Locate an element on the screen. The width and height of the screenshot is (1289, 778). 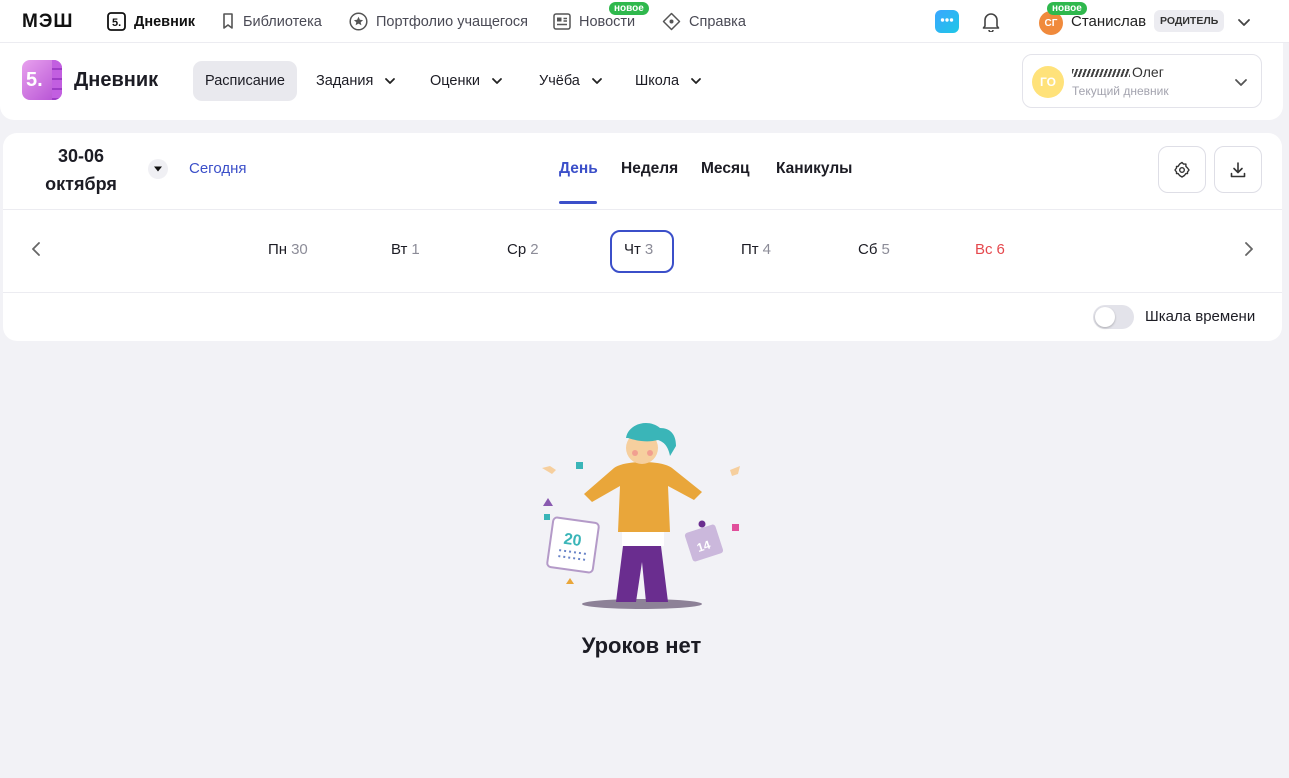
chat-icon is located at coordinates (947, 21).